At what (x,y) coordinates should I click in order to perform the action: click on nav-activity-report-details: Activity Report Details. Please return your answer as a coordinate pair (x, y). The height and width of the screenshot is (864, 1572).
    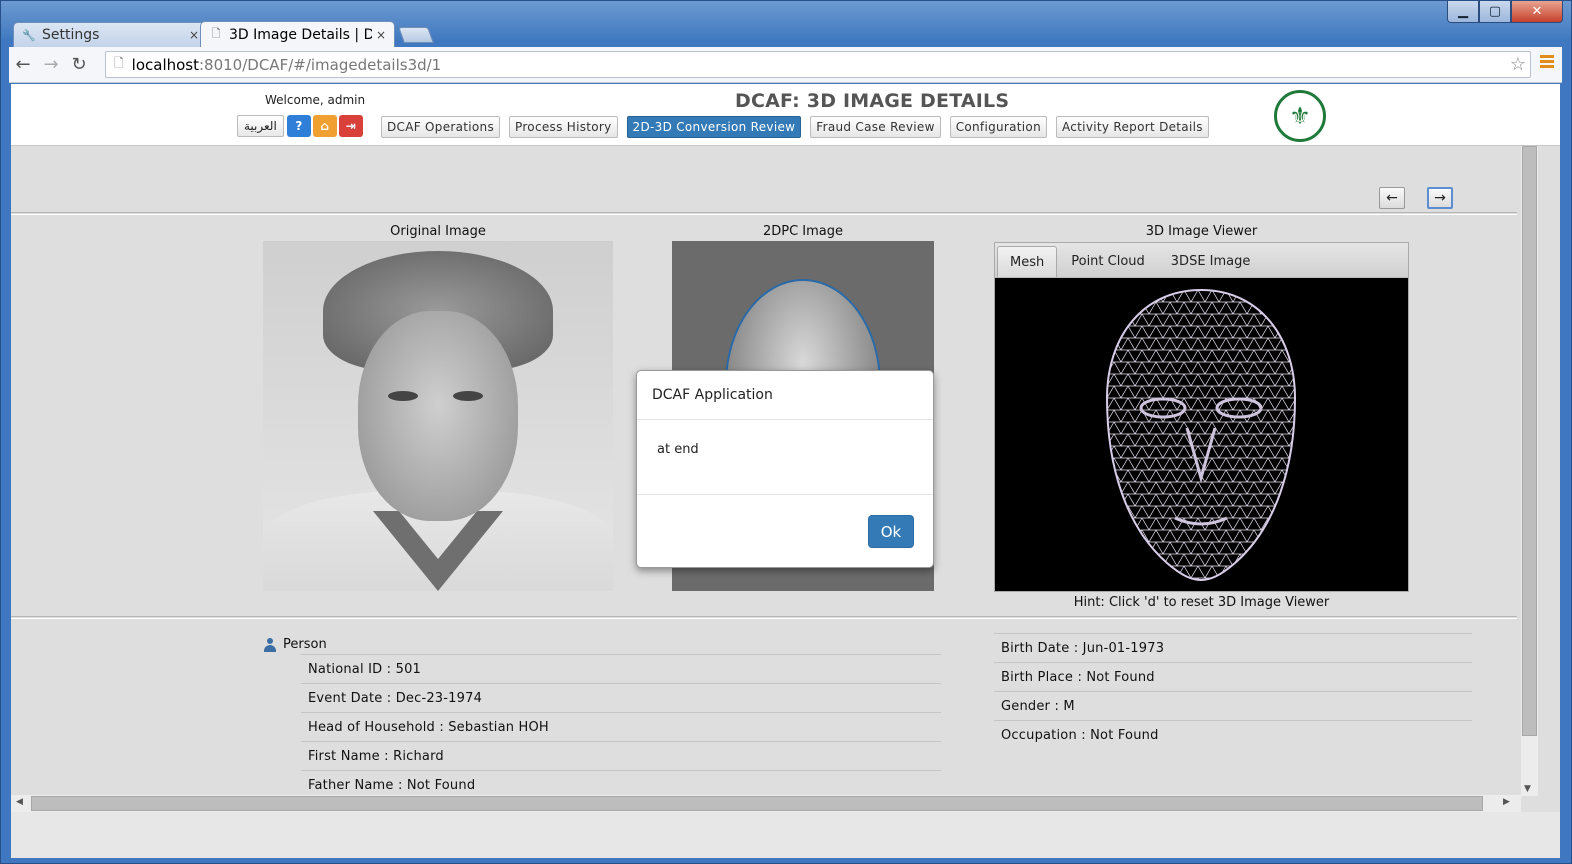
    Looking at the image, I should click on (1132, 127).